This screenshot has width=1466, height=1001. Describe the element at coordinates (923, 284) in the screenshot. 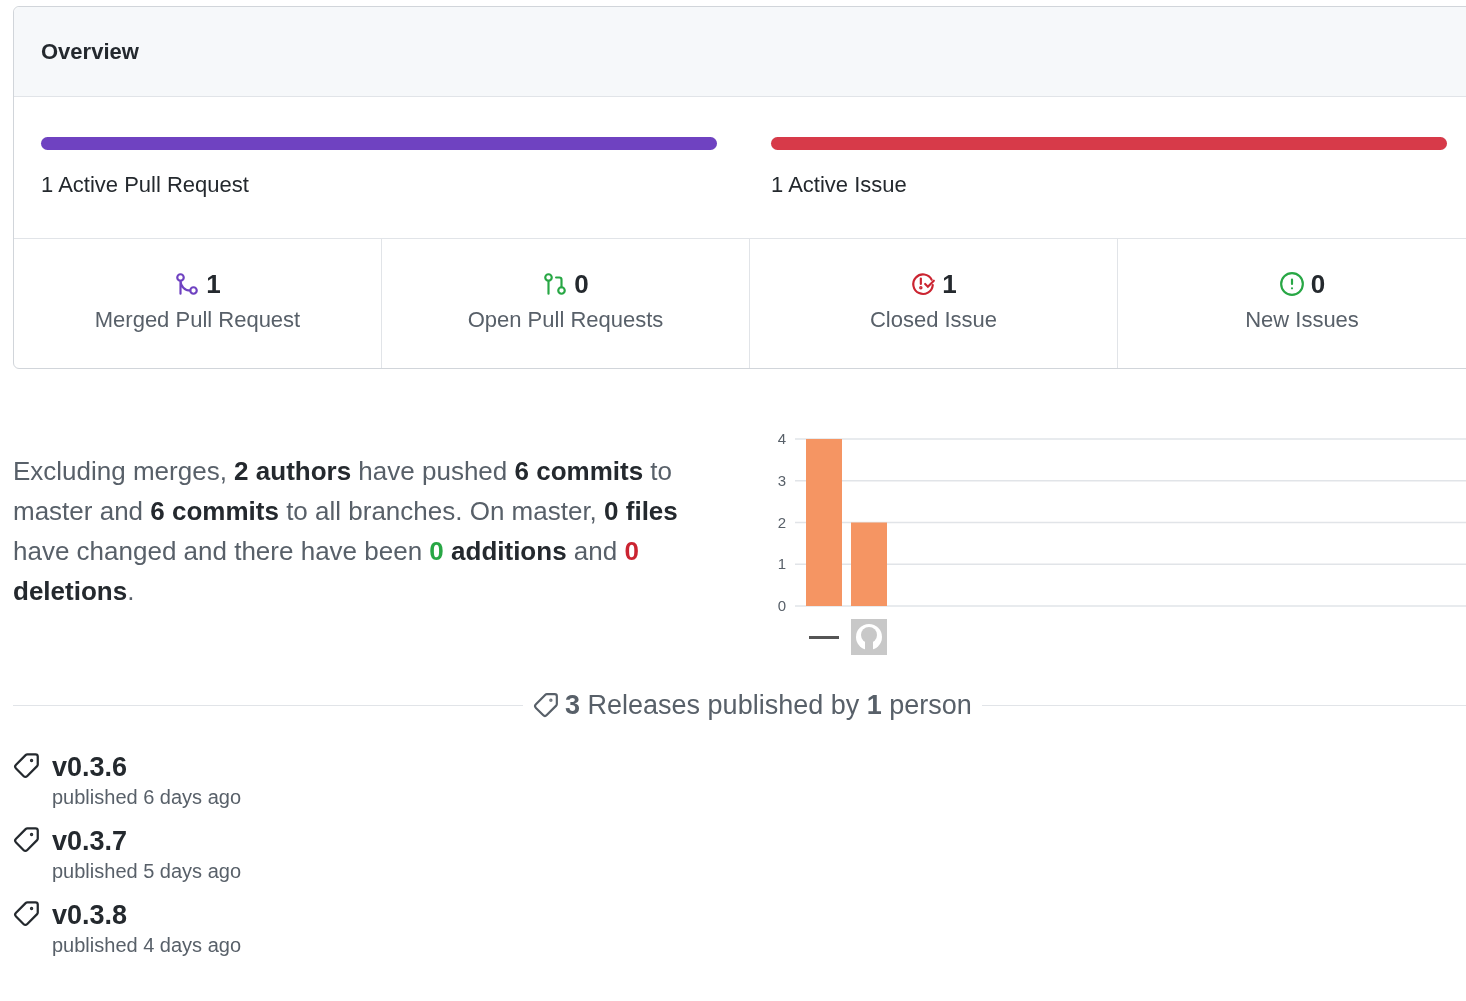

I see `closed-issue-icon` at that location.